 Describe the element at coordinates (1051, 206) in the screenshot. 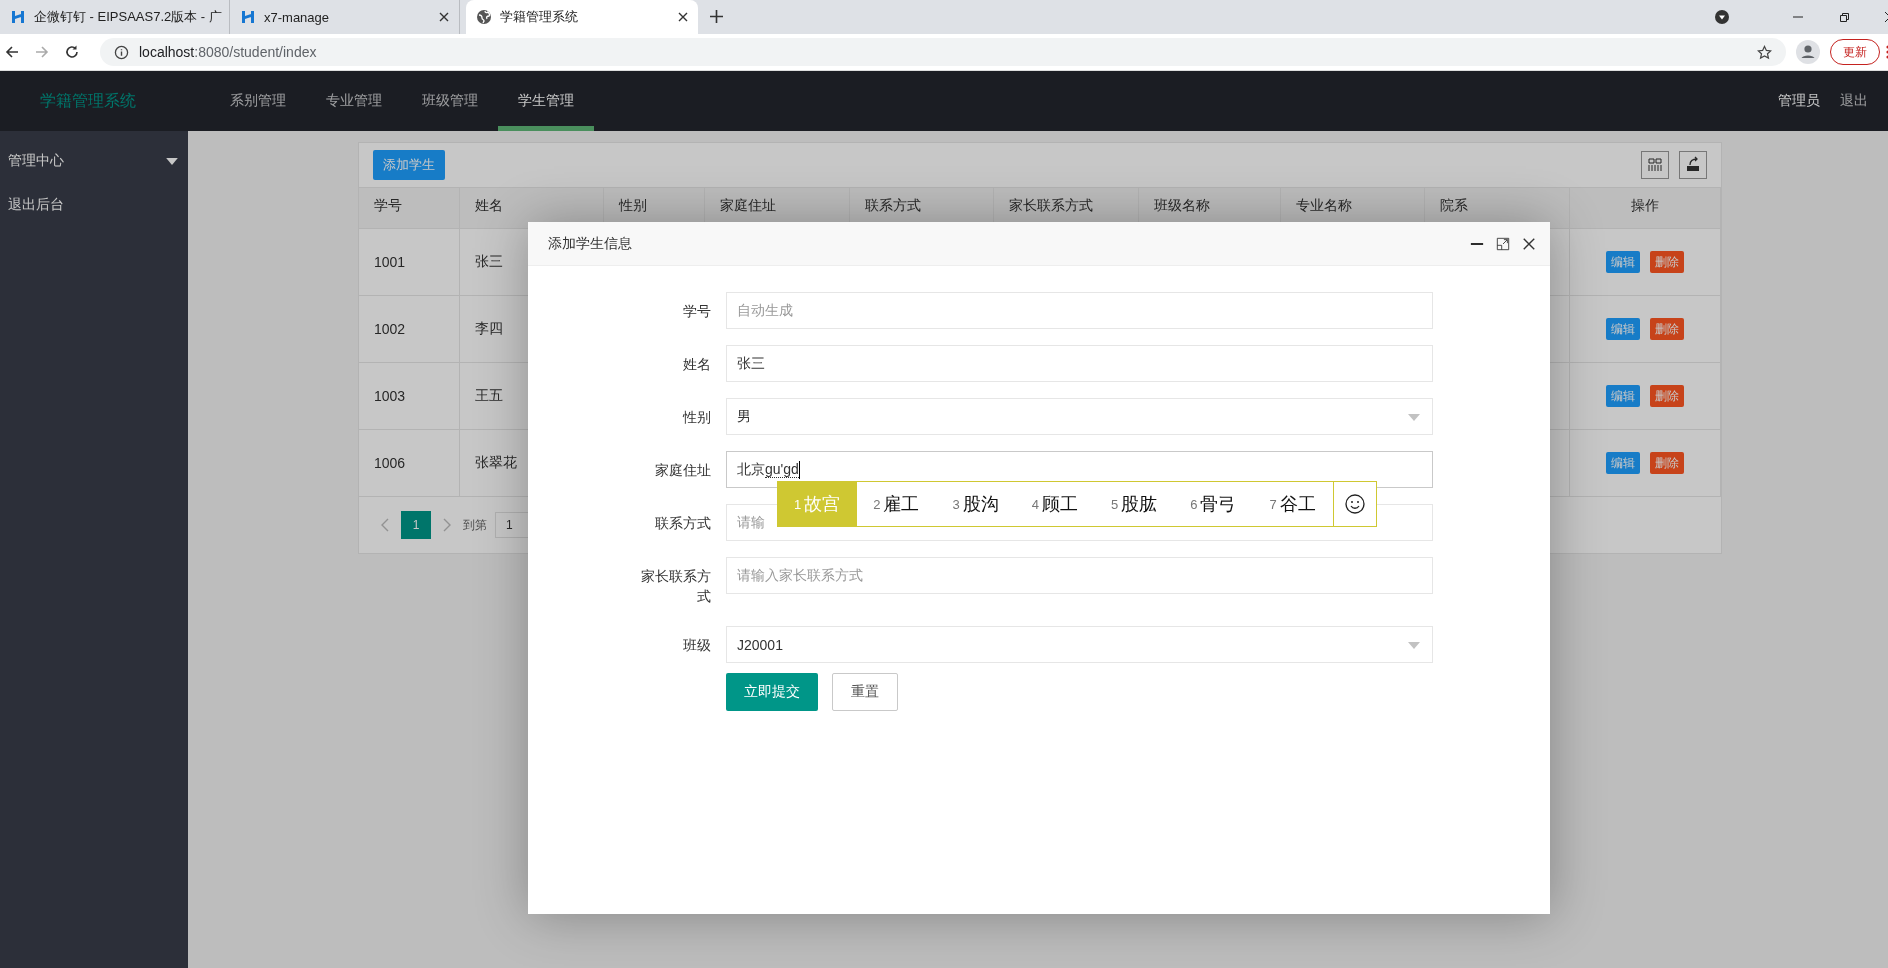

I see `column-header: 家长联系方式` at that location.